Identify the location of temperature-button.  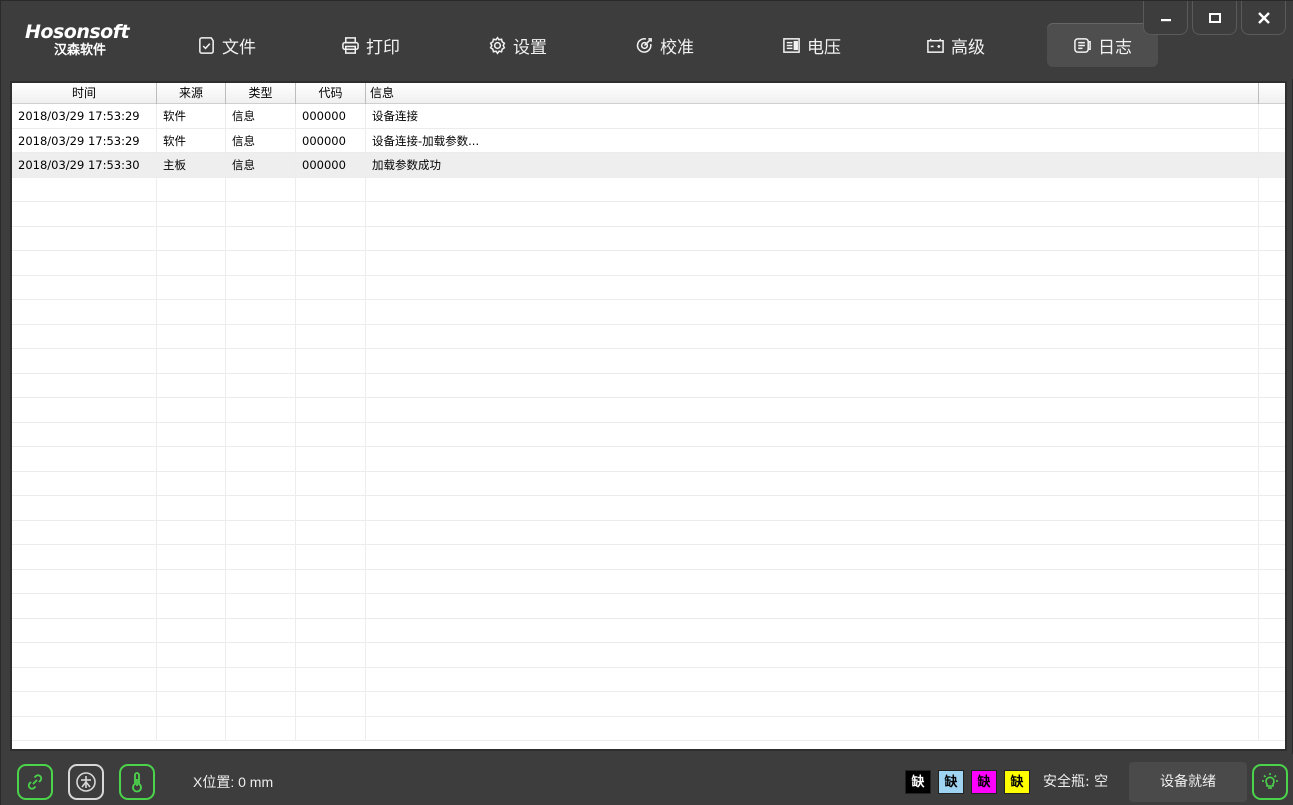
(137, 782).